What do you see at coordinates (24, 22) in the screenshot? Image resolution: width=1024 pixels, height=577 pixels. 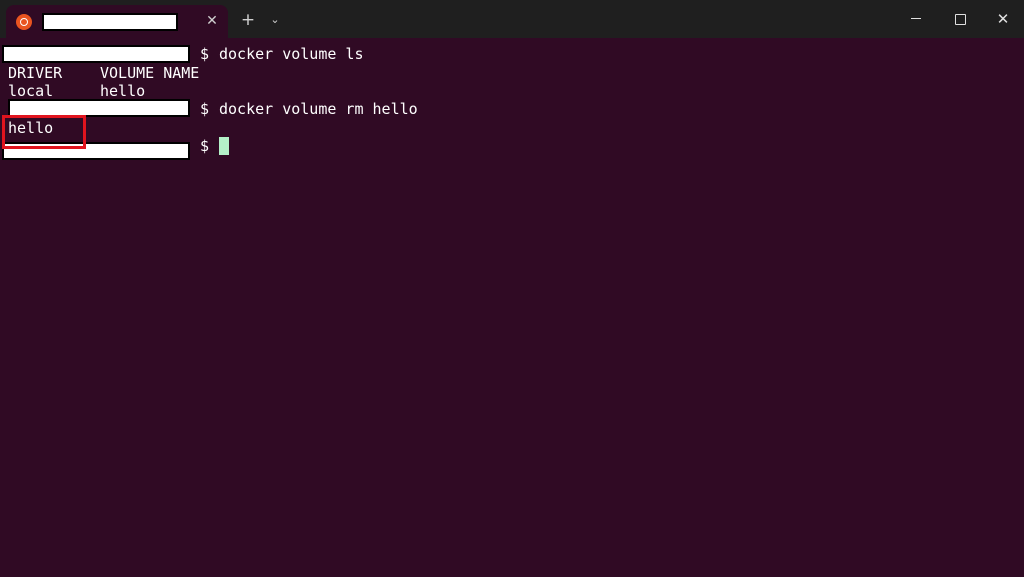 I see `ubuntu-icon` at bounding box center [24, 22].